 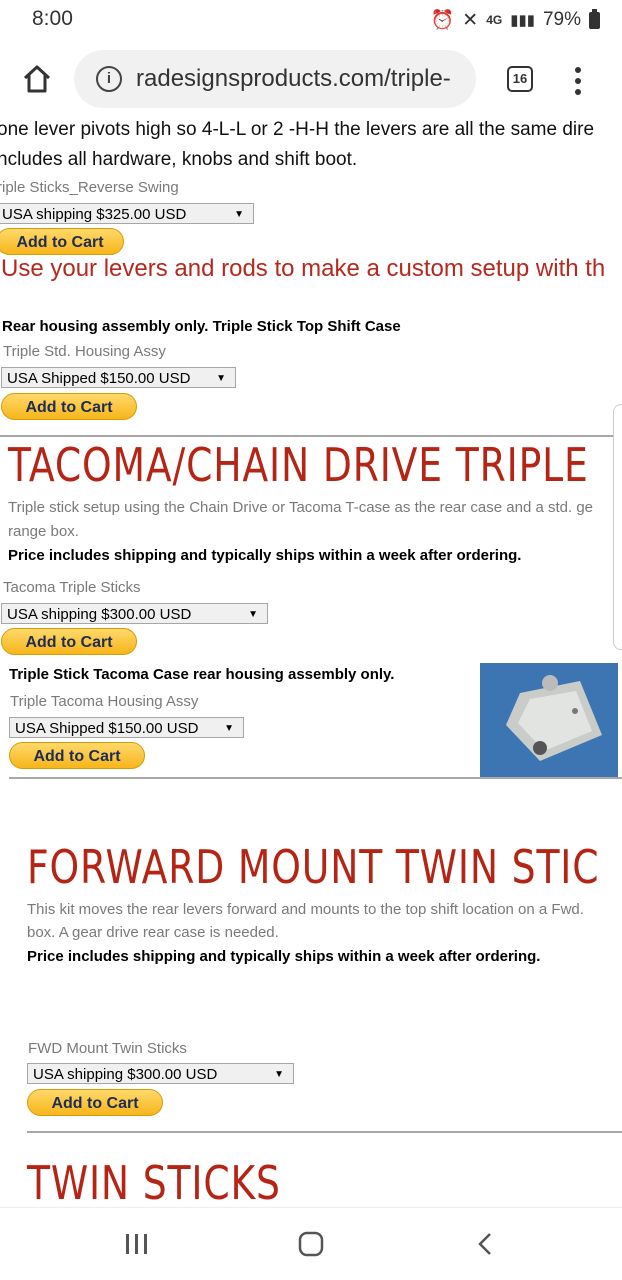 I want to click on status-icons: ⏰ ✕ 4G ▮▮▮ 79%, so click(x=515, y=20).